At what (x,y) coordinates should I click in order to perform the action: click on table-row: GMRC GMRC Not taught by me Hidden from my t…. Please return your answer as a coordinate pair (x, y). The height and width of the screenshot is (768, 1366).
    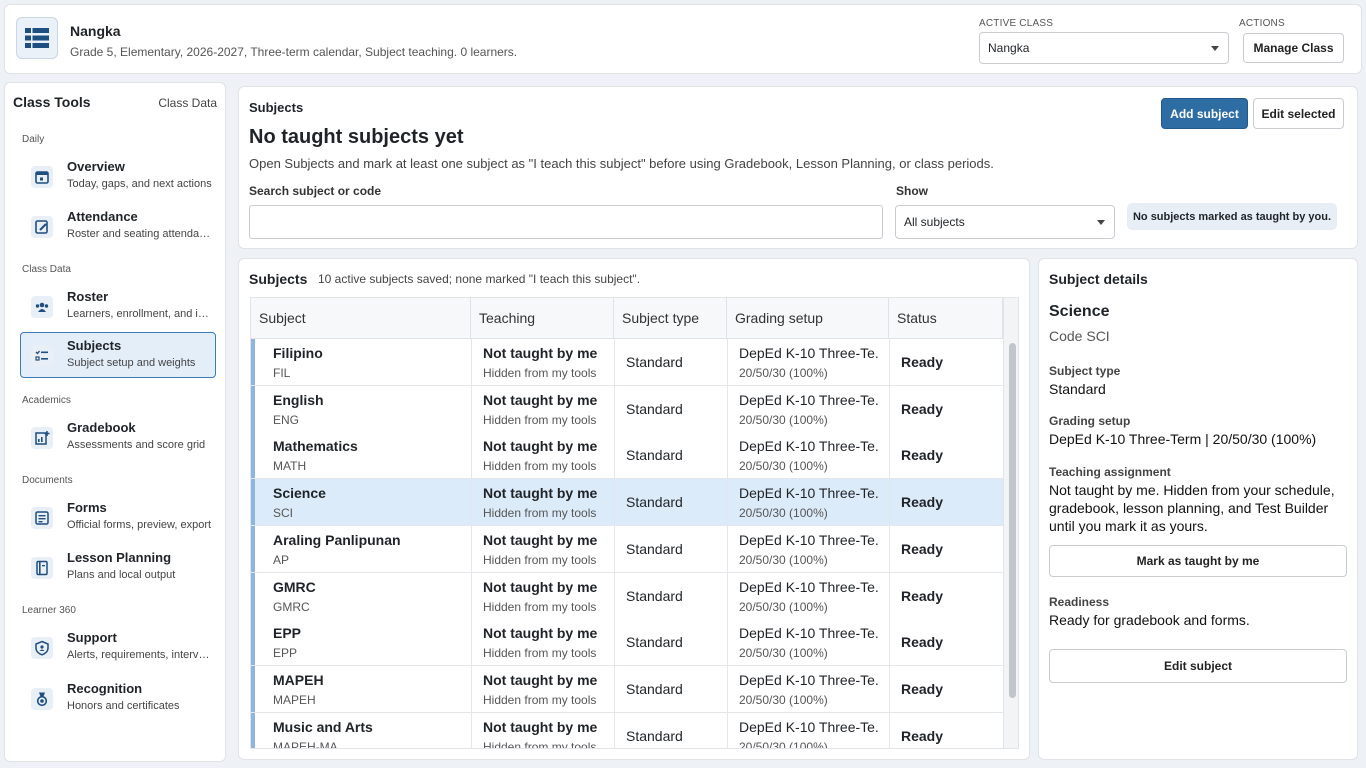
    Looking at the image, I should click on (627, 596).